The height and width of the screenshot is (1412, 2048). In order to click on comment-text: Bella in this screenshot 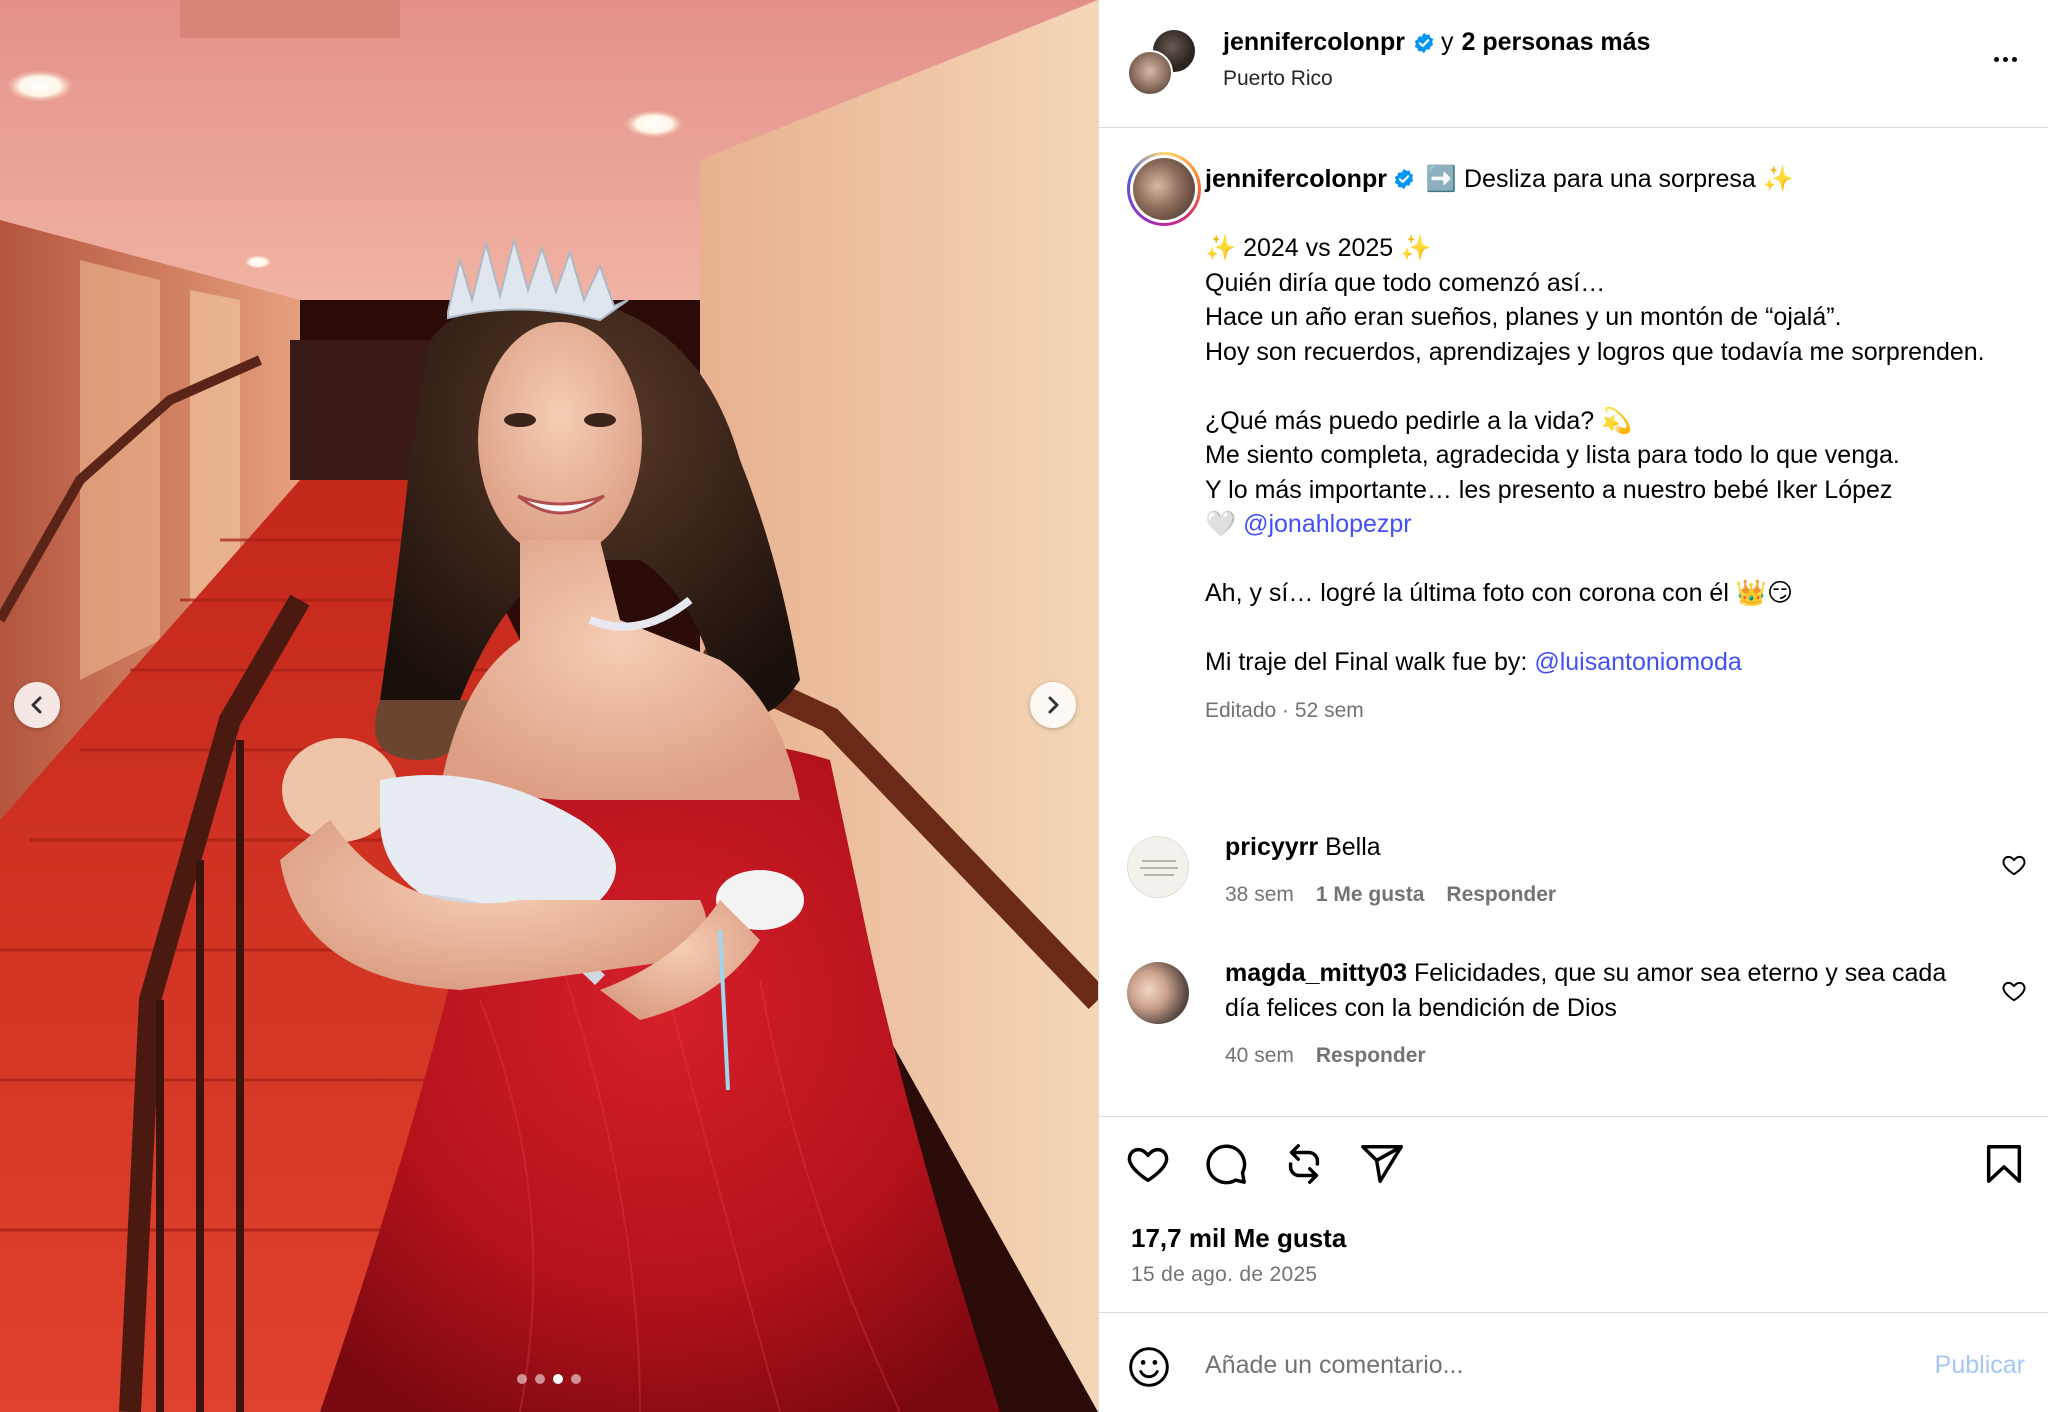, I will do `click(1353, 847)`.